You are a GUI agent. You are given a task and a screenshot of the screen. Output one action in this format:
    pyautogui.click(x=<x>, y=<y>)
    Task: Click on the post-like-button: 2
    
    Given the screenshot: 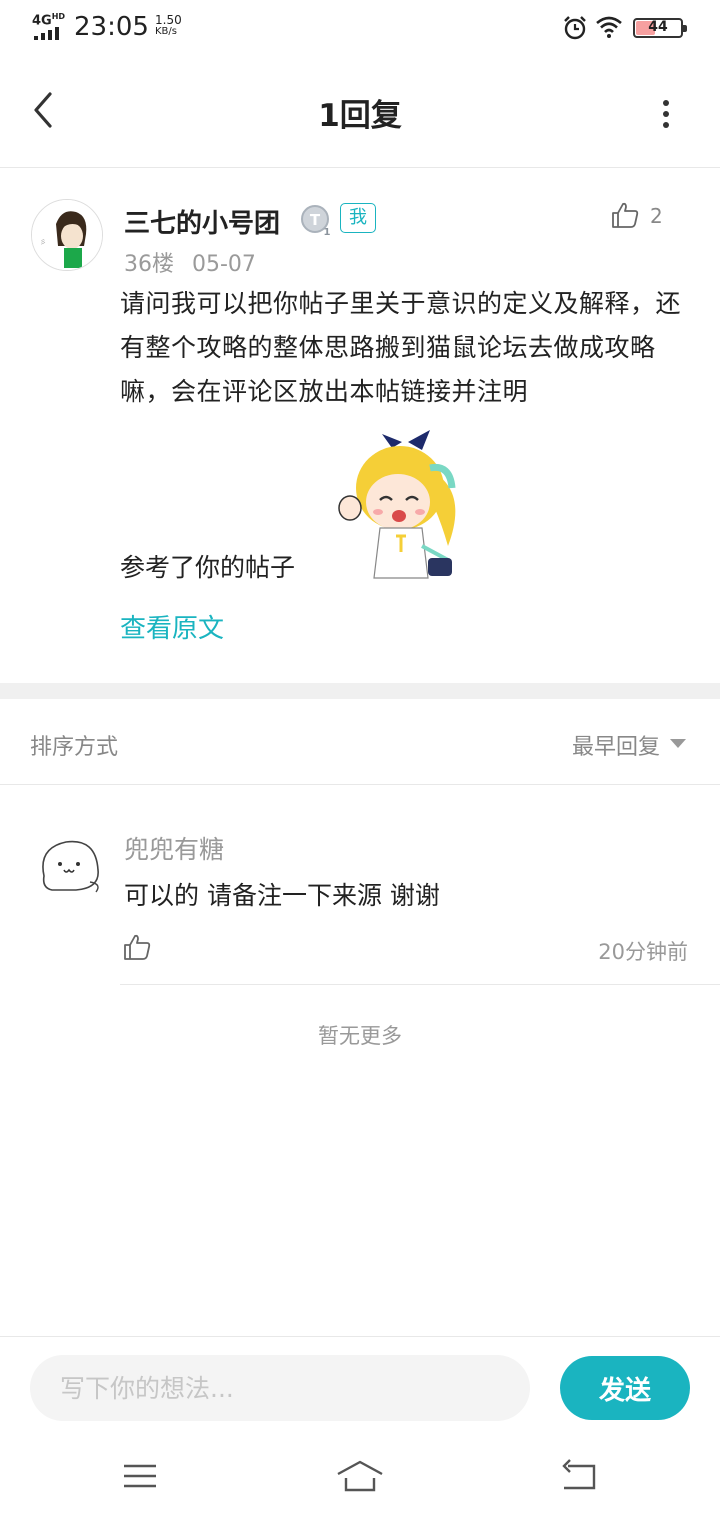 What is the action you would take?
    pyautogui.click(x=645, y=217)
    